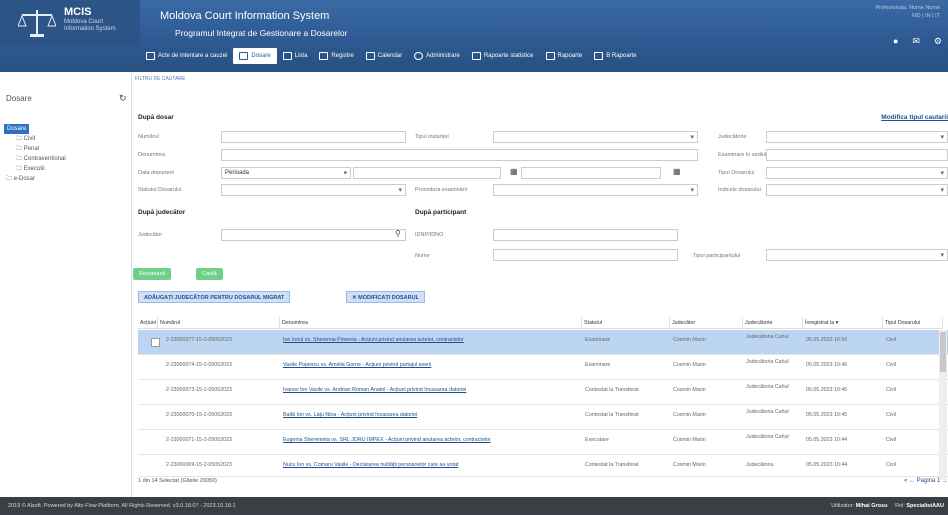  I want to click on idnp-input, so click(585, 235).